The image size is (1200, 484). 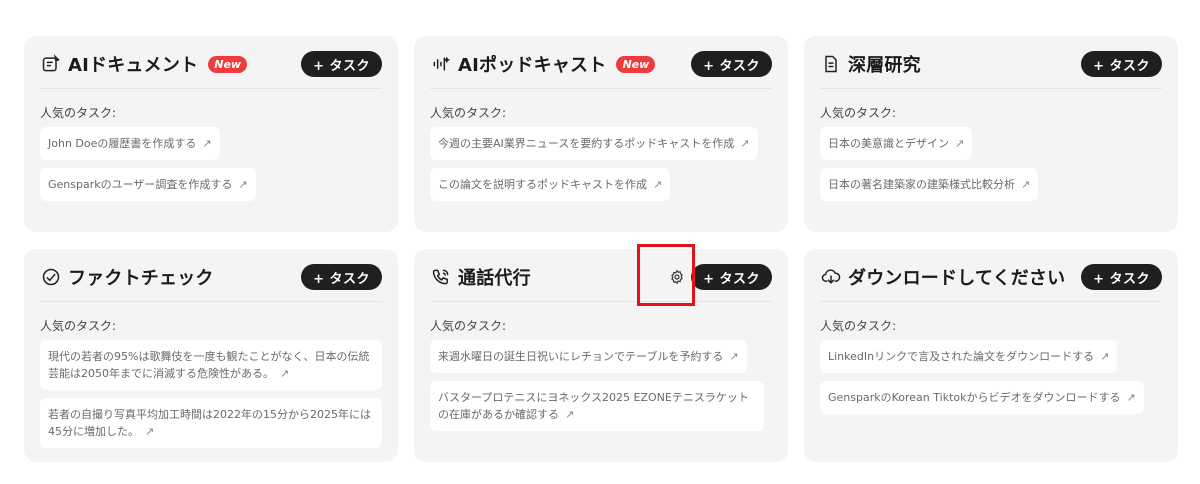 What do you see at coordinates (51, 277) in the screenshot?
I see `check-circle-icon` at bounding box center [51, 277].